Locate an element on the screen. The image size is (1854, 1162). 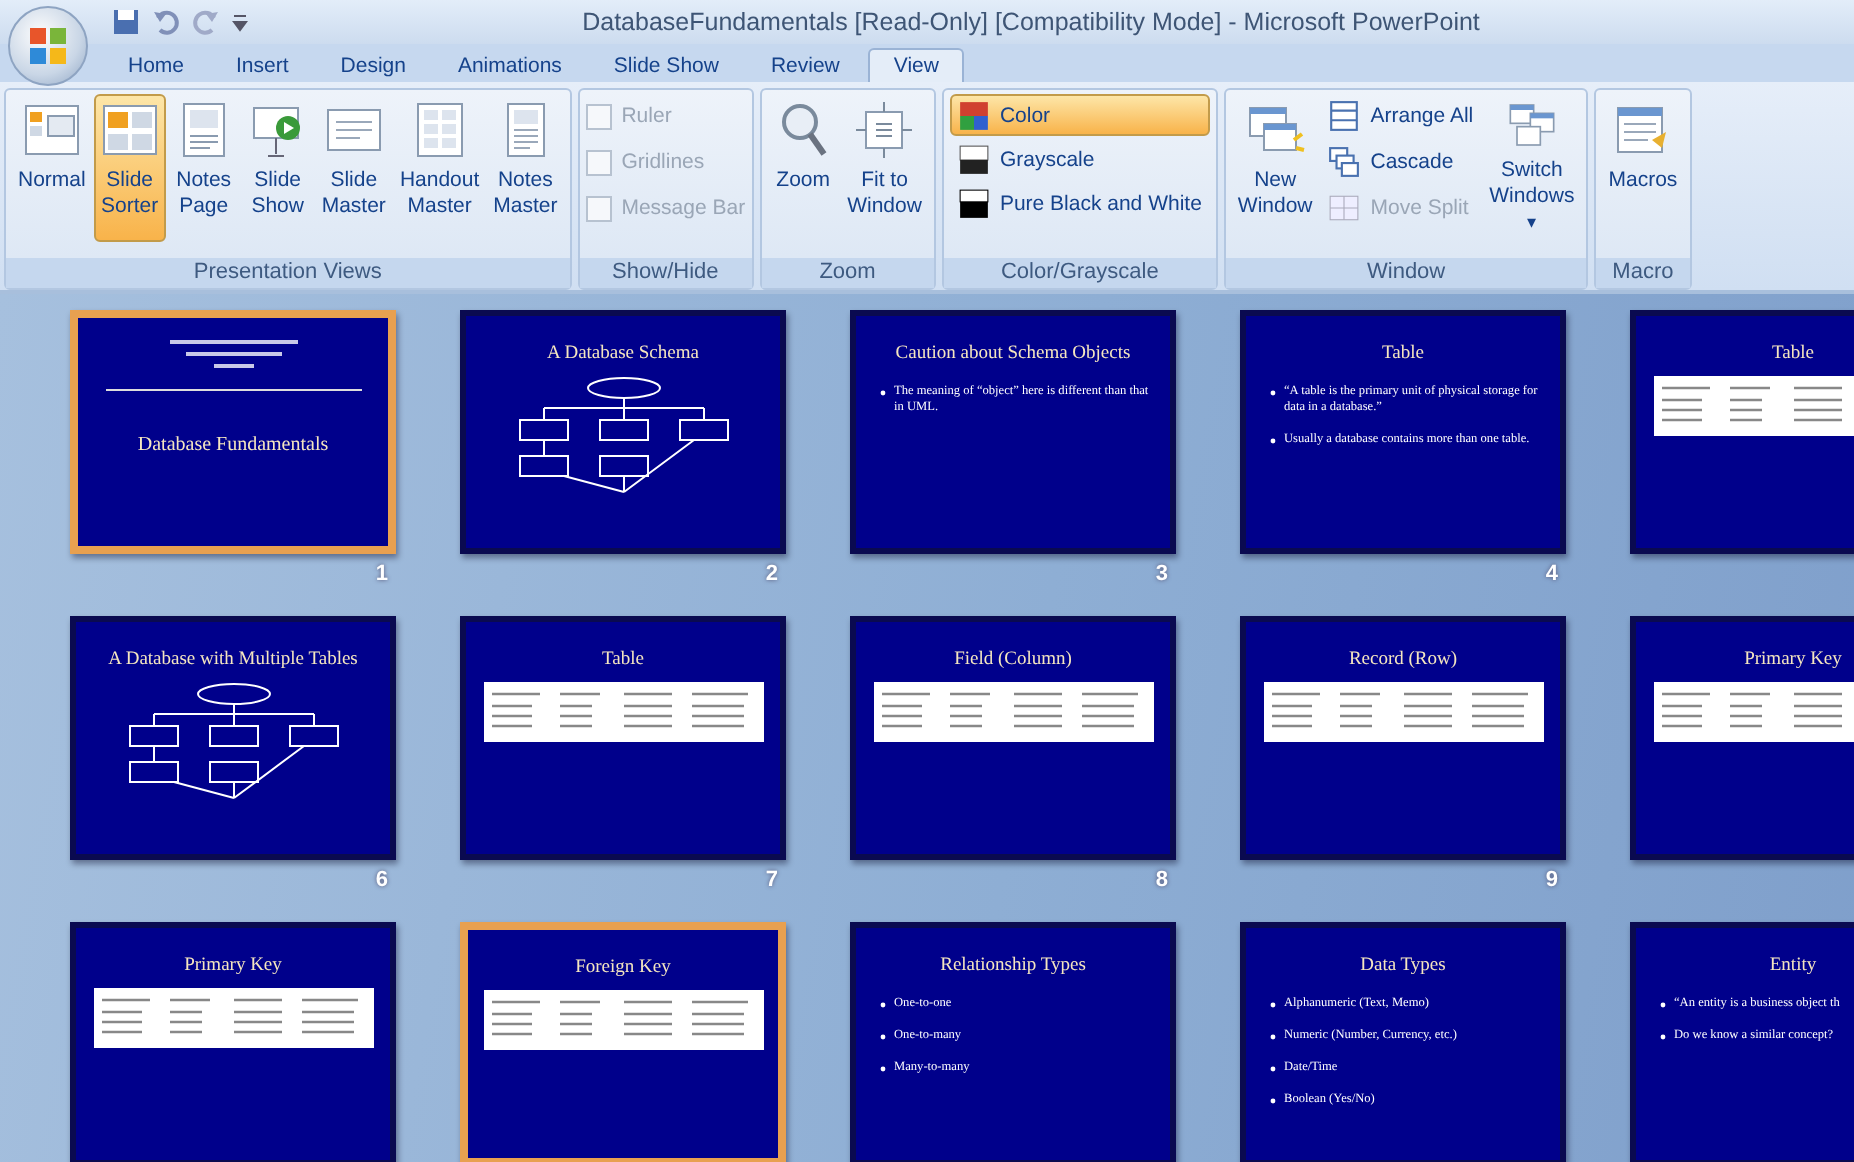
group-label: Zoom is located at coordinates (847, 273).